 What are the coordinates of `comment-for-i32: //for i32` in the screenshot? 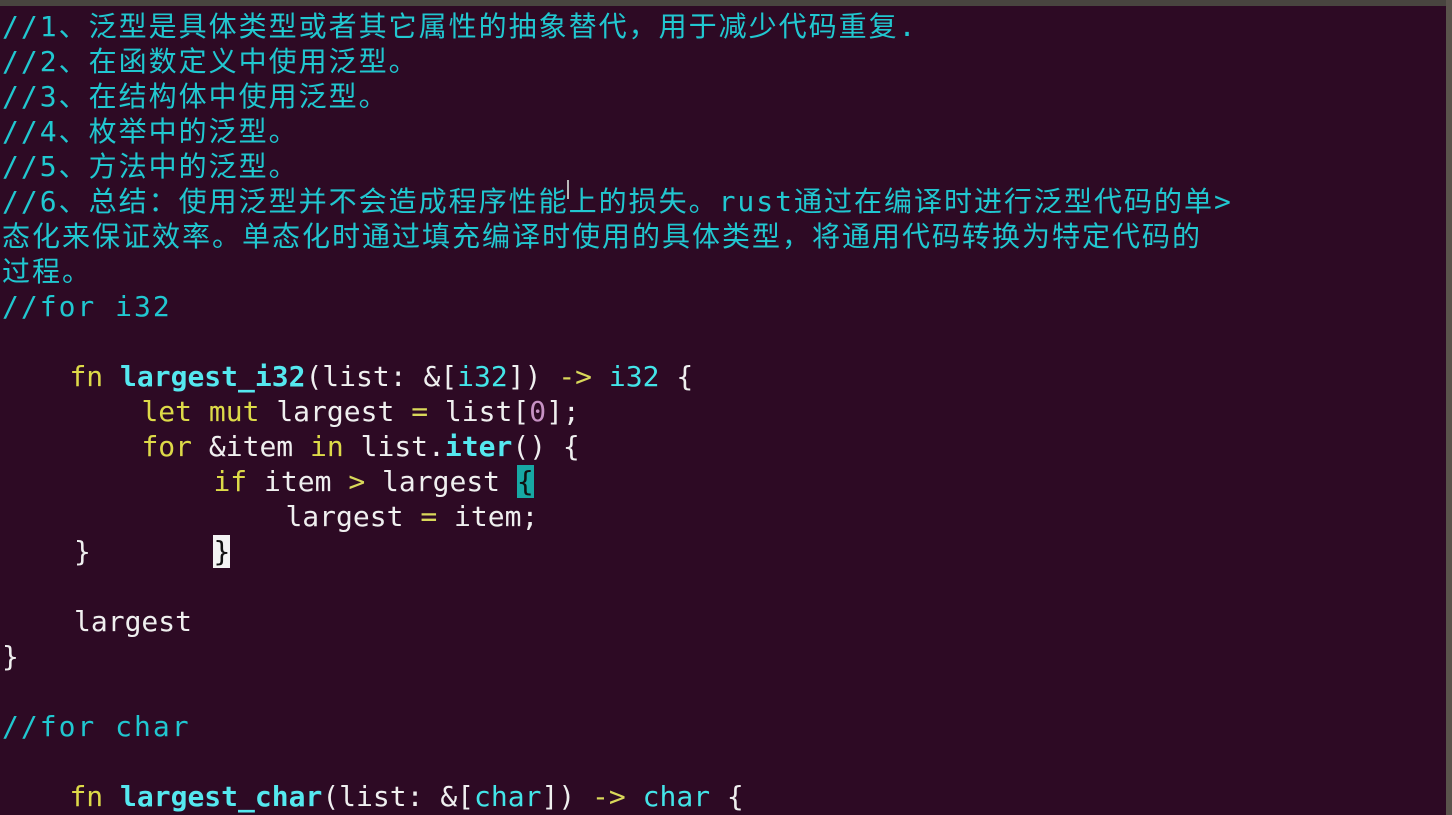 It's located at (87, 306).